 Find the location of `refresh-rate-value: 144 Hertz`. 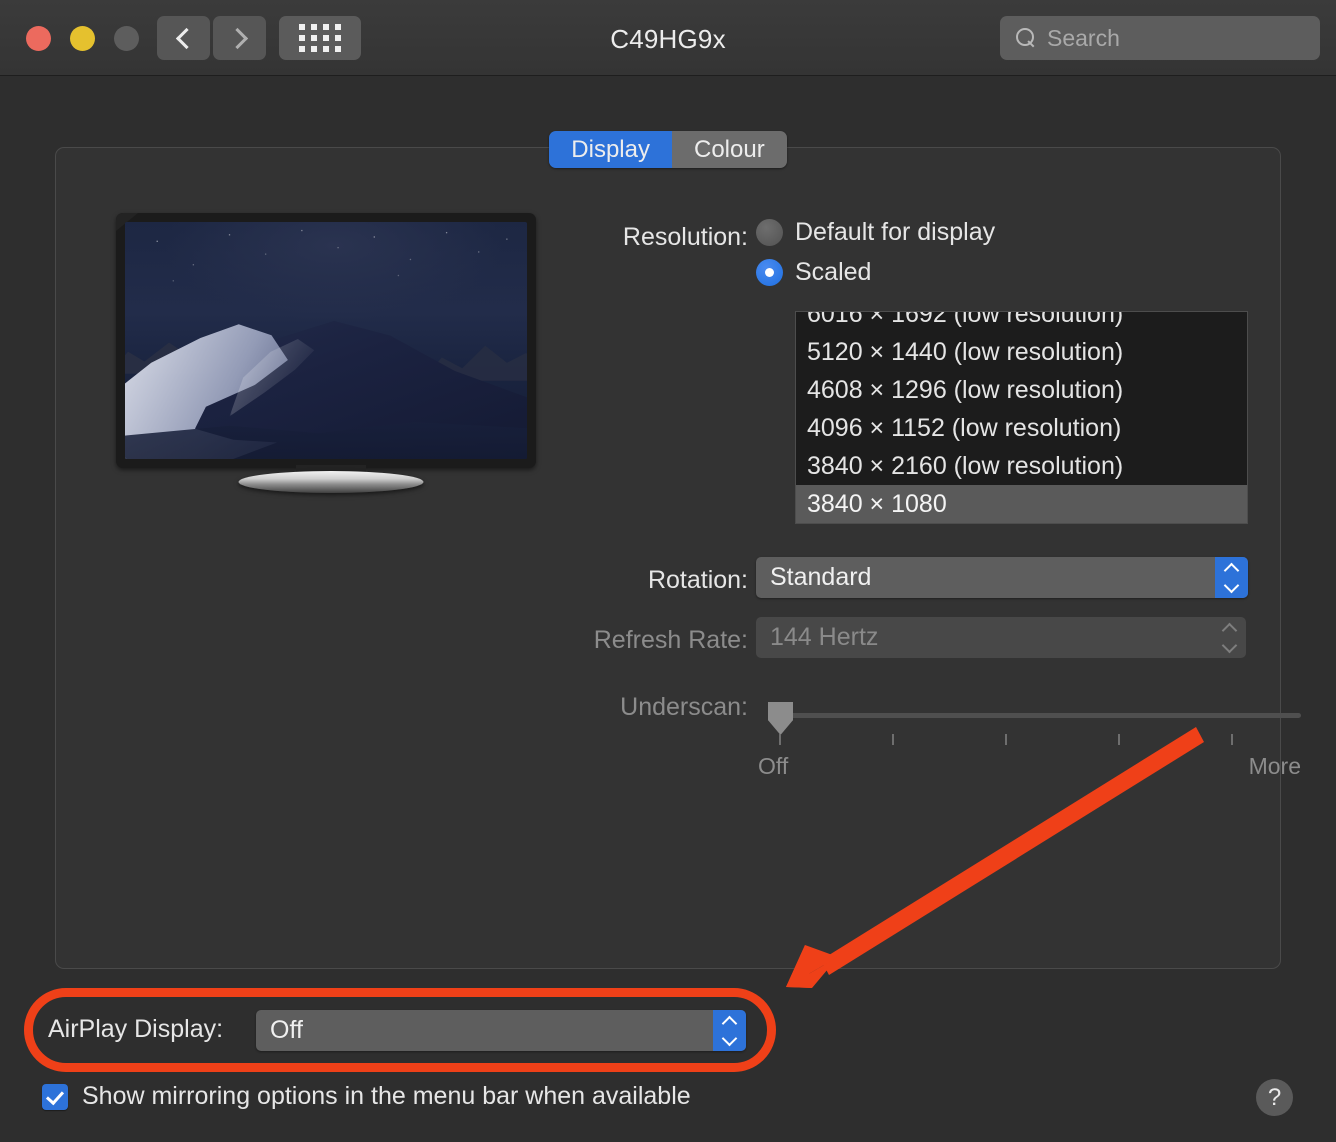

refresh-rate-value: 144 Hertz is located at coordinates (824, 637).